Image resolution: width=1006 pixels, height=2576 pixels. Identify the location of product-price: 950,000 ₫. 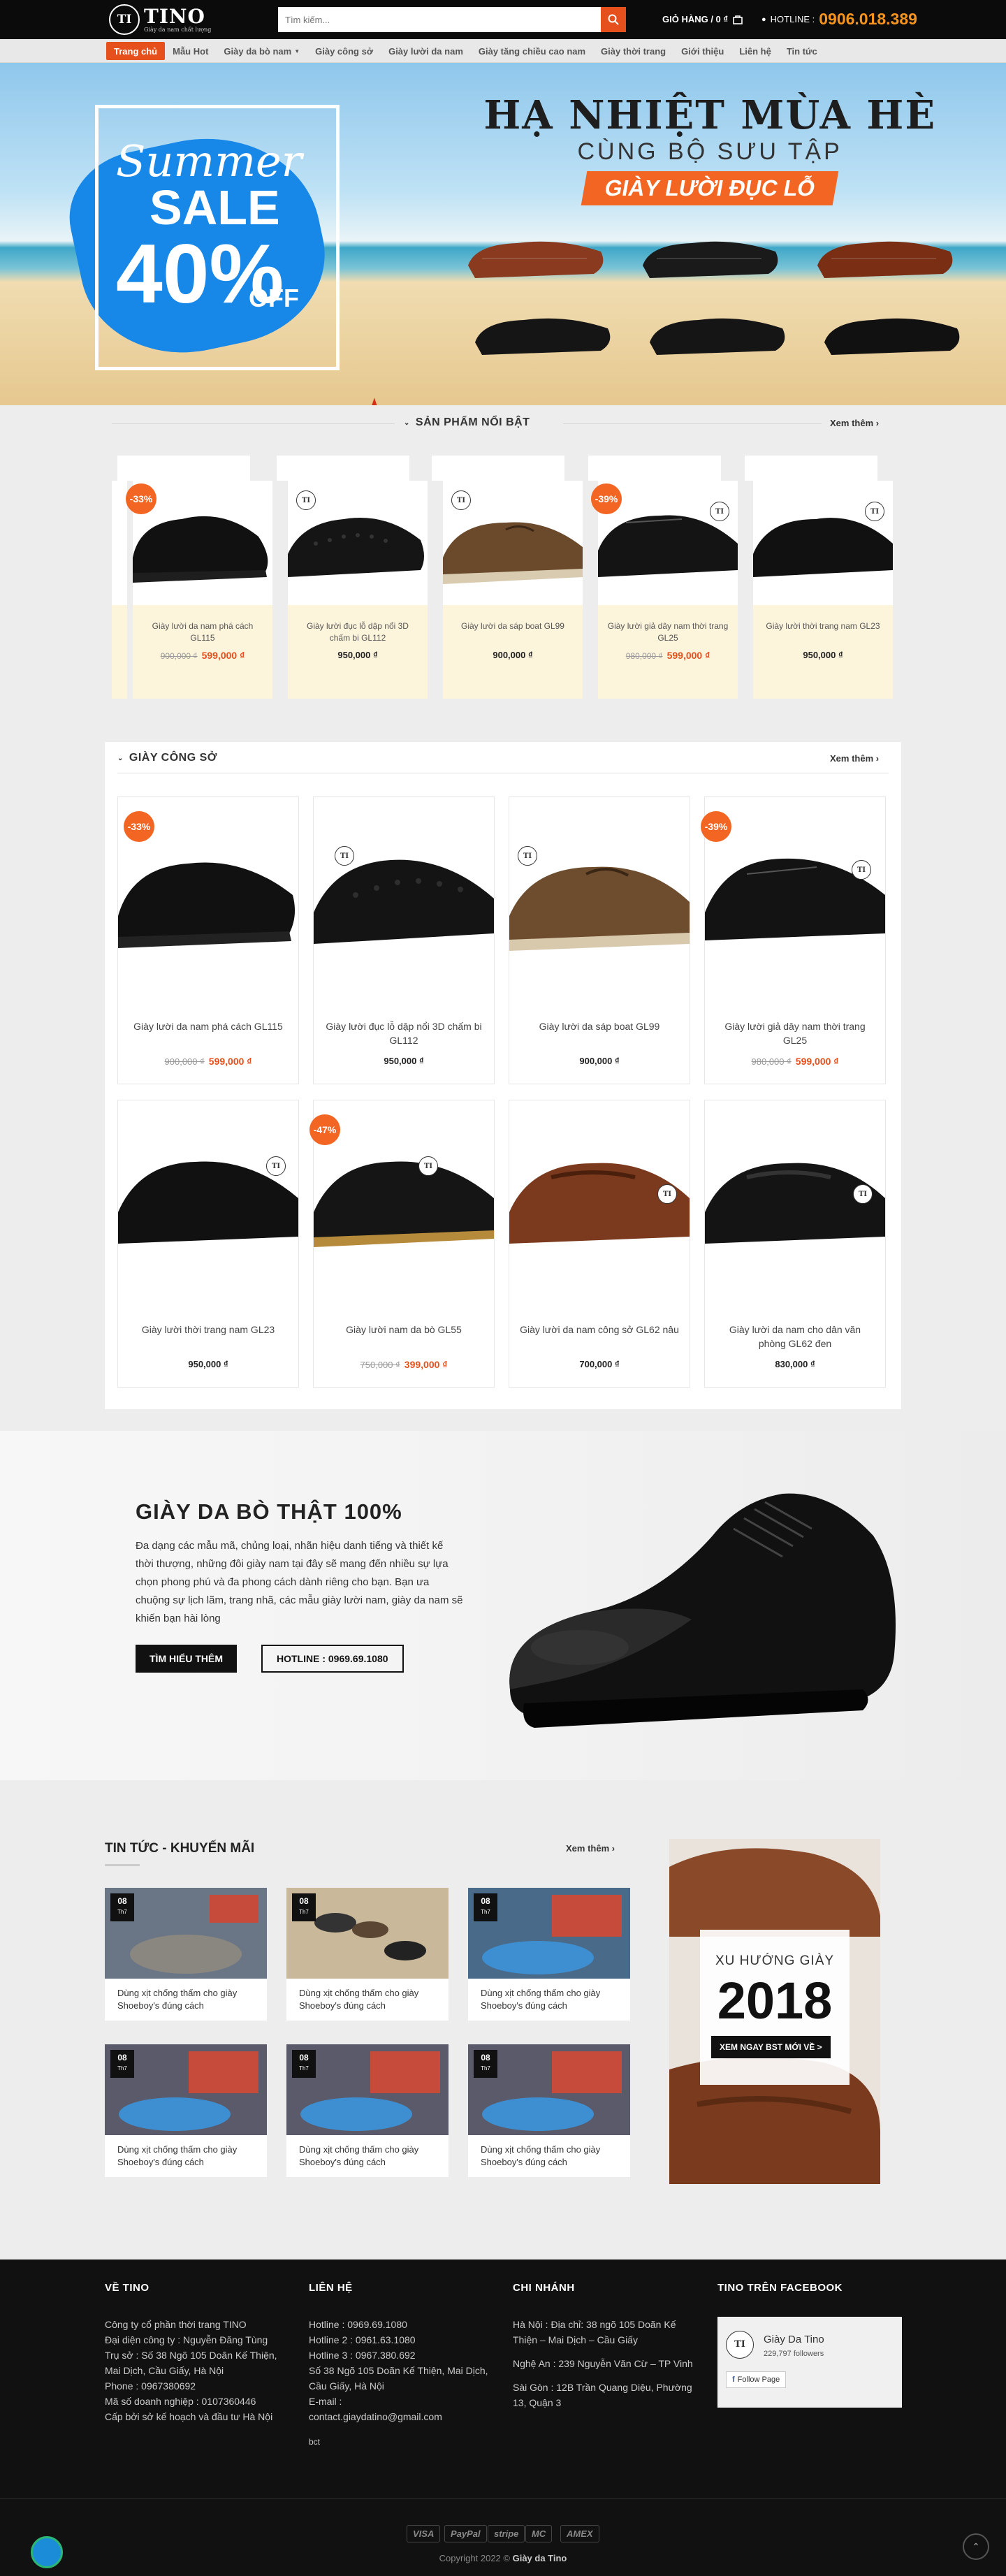
(823, 655).